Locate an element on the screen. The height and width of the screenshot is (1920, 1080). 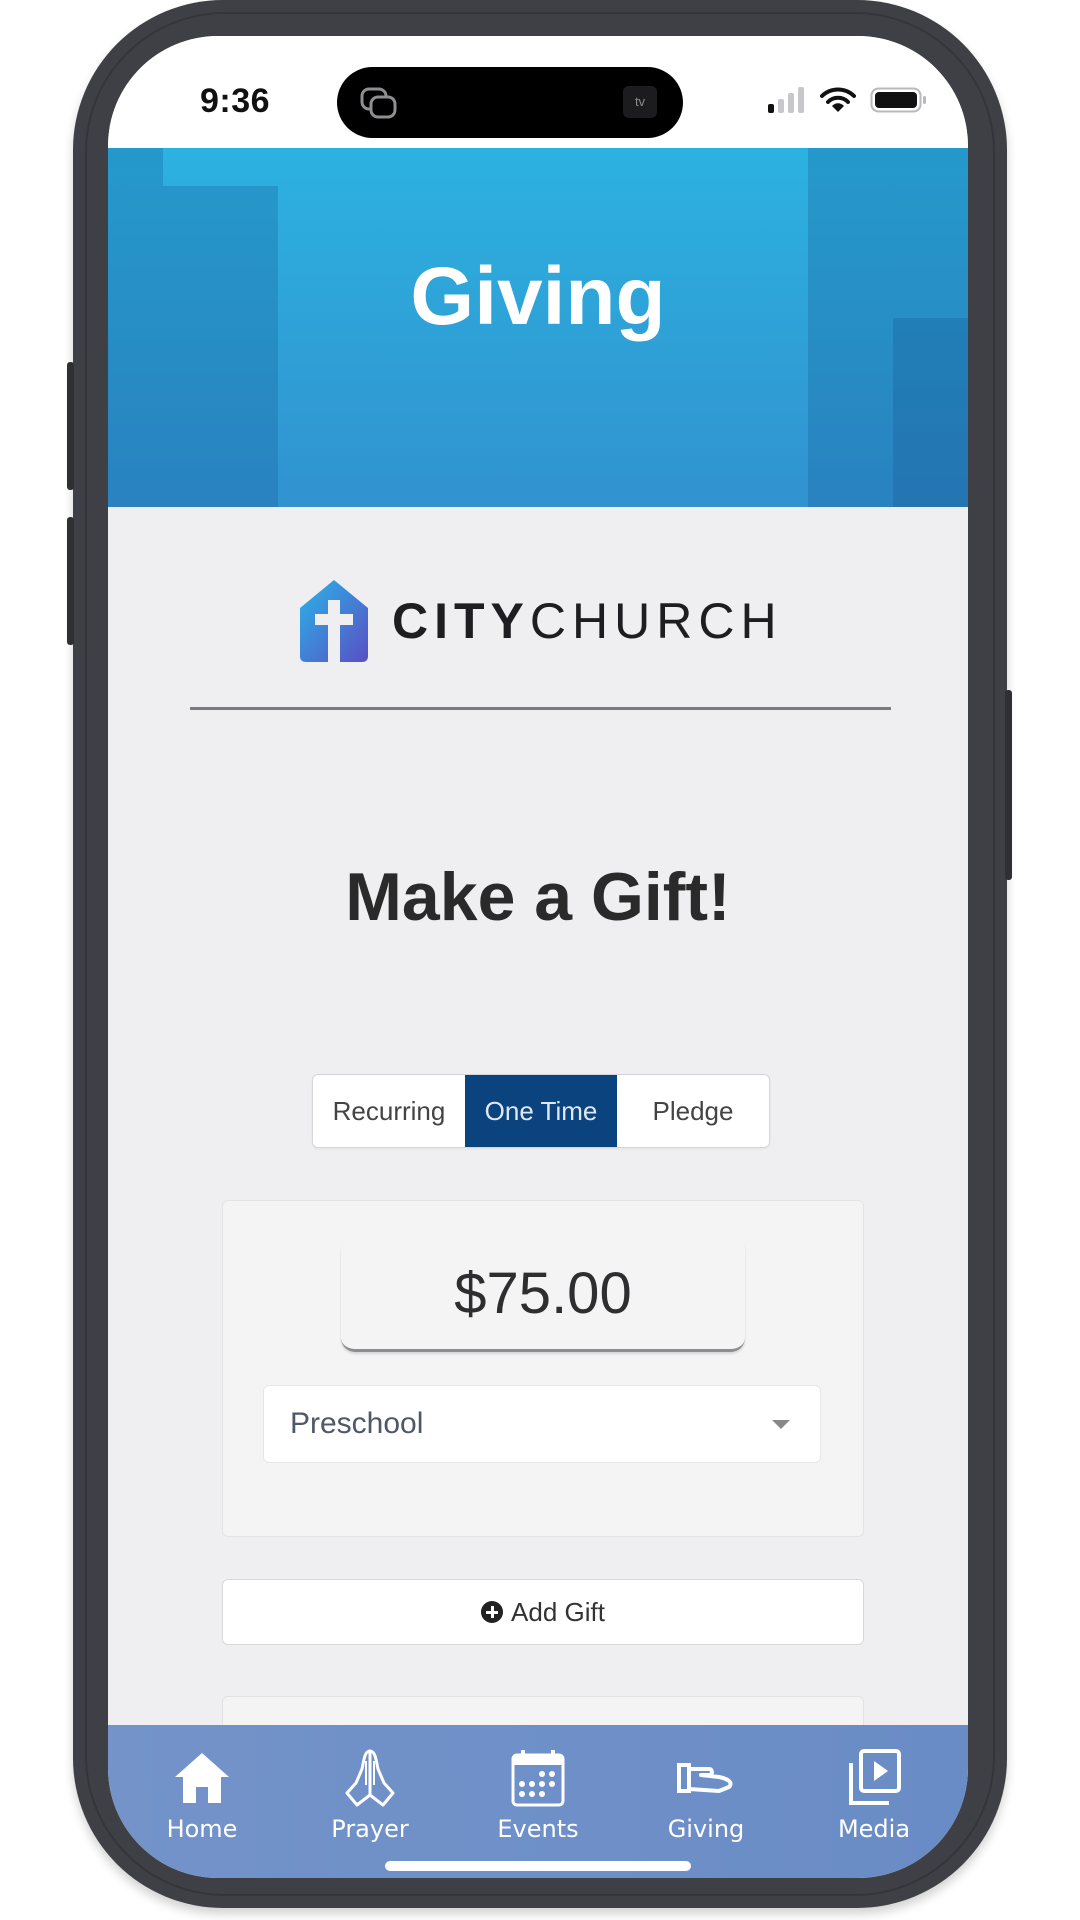
wifi-icon is located at coordinates (838, 99).